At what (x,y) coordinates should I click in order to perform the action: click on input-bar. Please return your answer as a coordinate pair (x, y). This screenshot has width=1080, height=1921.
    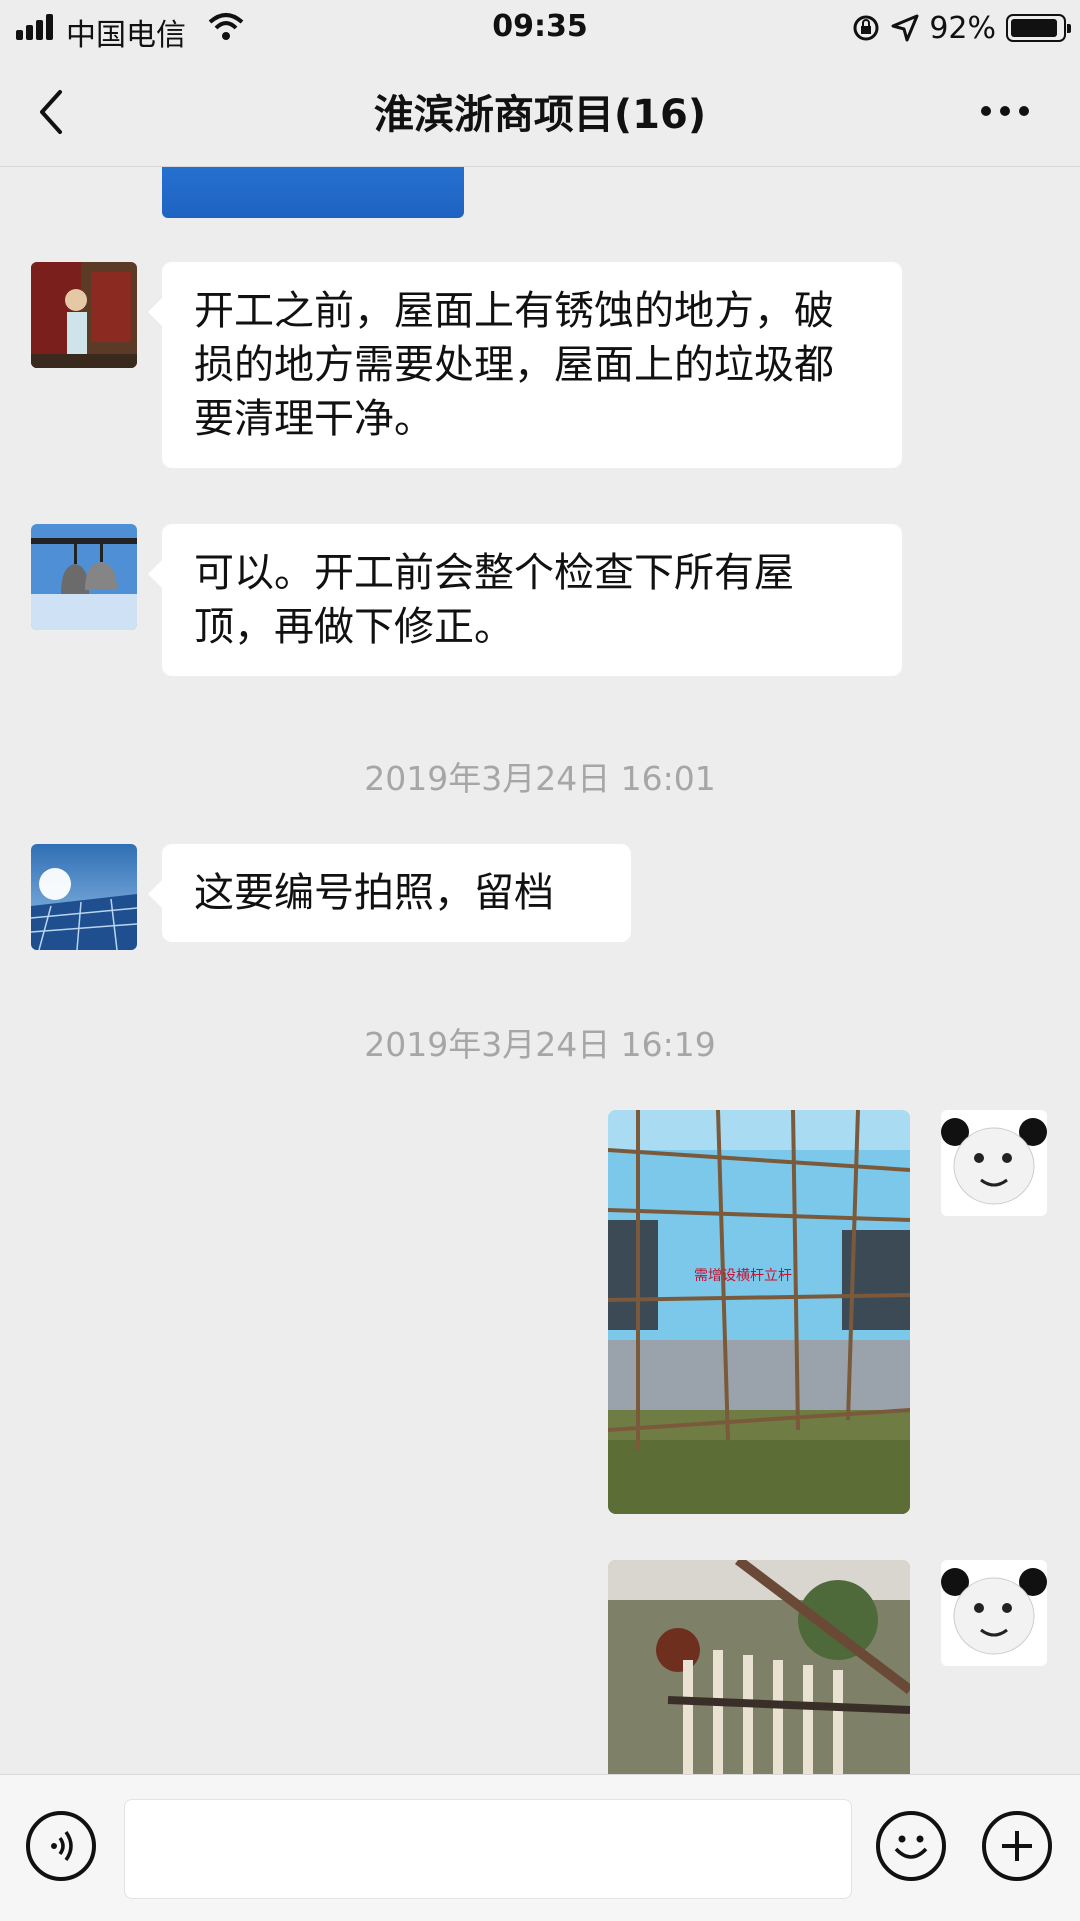
    Looking at the image, I should click on (540, 1847).